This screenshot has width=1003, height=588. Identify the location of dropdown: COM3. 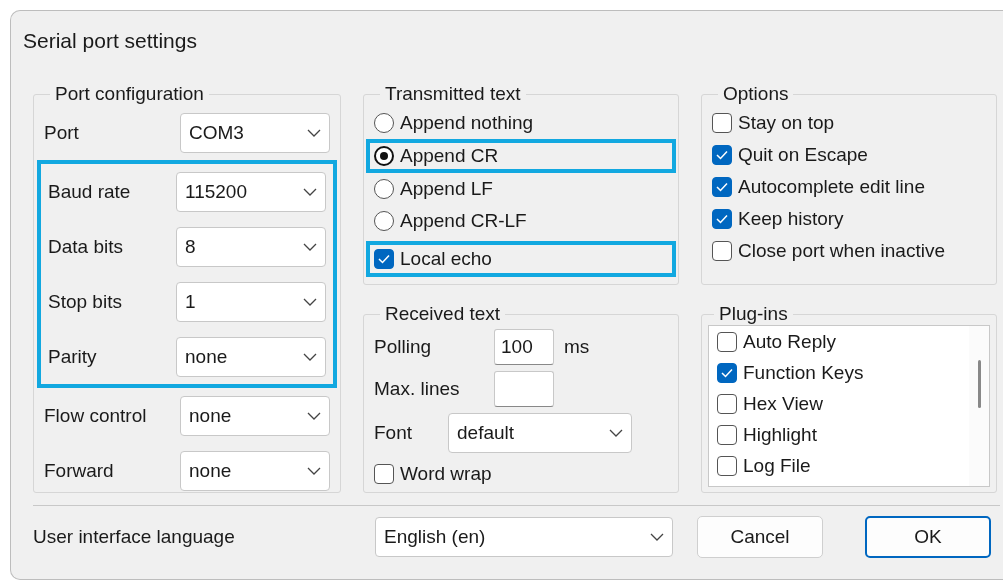
(255, 132).